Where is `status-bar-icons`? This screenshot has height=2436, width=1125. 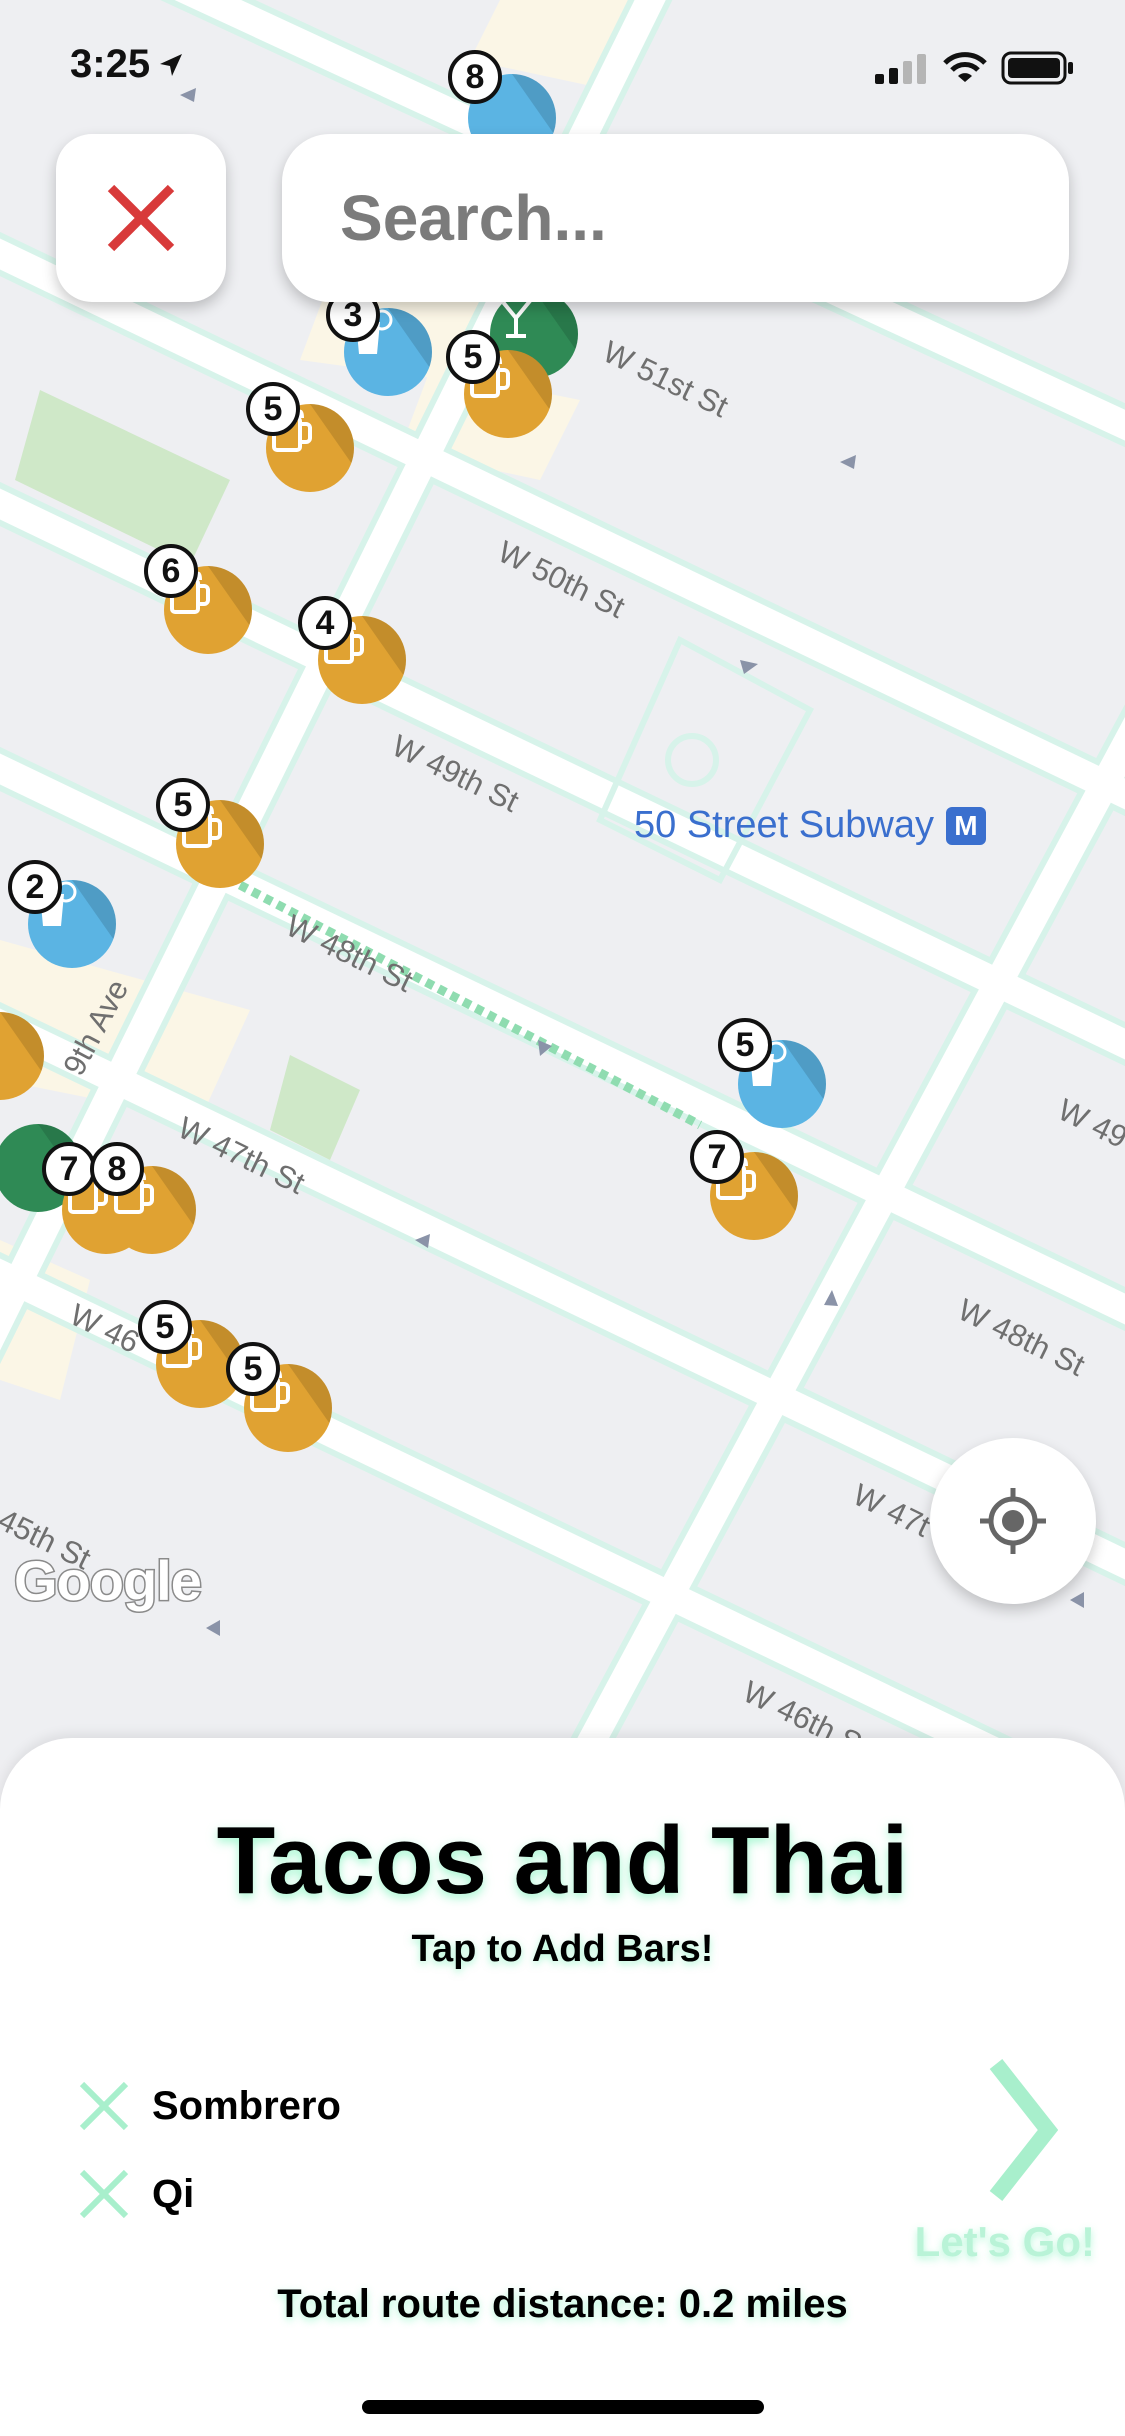 status-bar-icons is located at coordinates (975, 68).